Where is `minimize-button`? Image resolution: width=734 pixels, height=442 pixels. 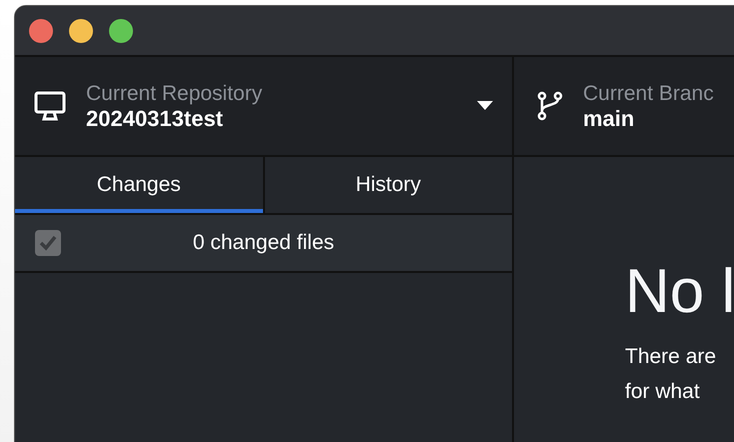 minimize-button is located at coordinates (81, 30).